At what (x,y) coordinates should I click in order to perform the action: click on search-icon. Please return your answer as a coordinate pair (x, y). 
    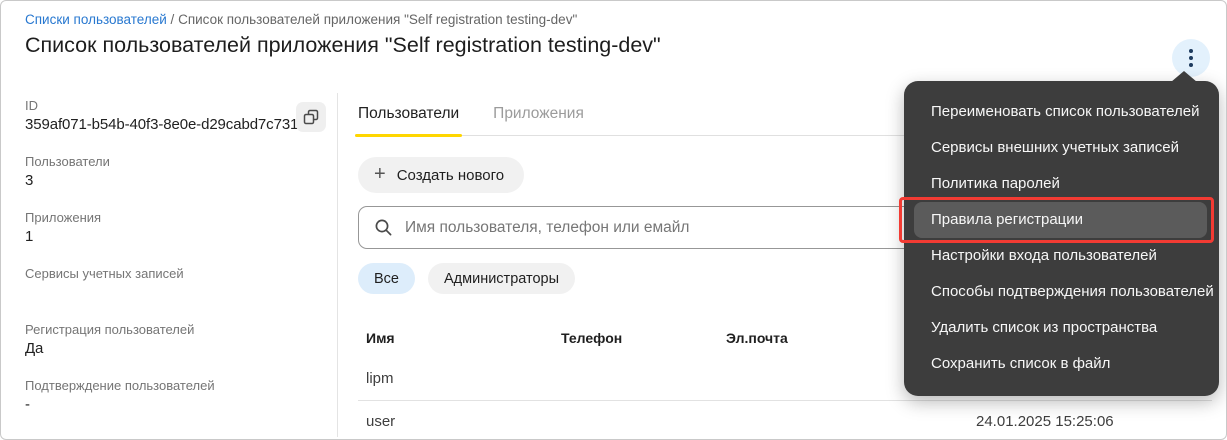
    Looking at the image, I should click on (383, 227).